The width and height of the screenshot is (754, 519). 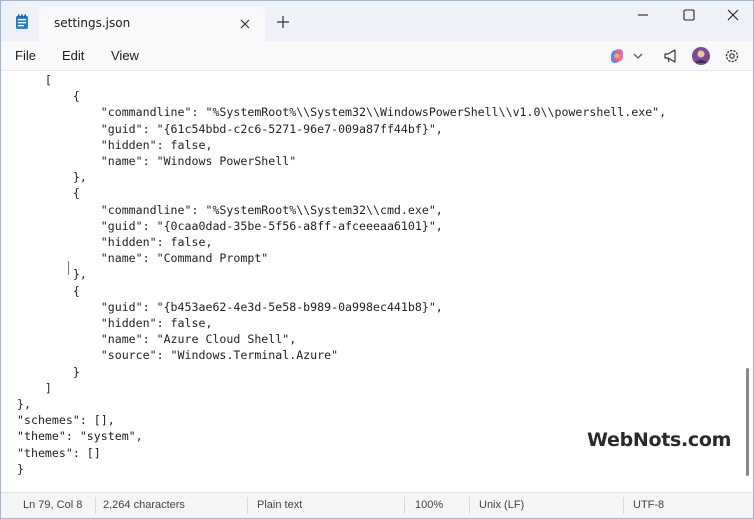 I want to click on status-encoding: UTF-8, so click(x=648, y=505).